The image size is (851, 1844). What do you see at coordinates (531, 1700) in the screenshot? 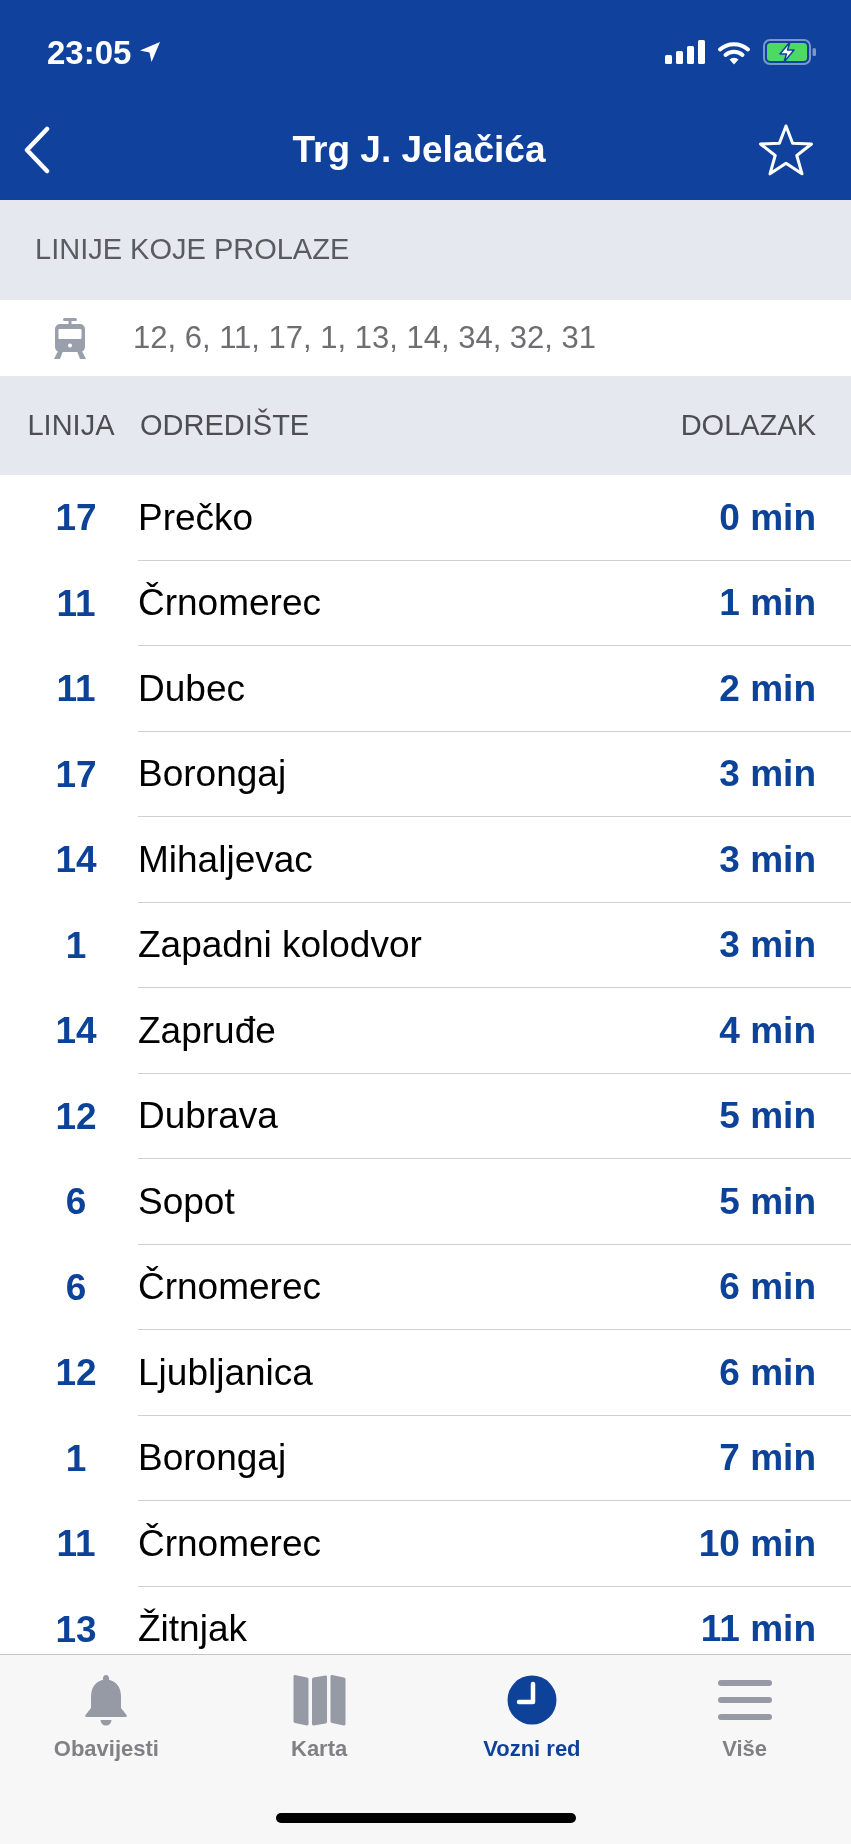
I see `clock-icon` at bounding box center [531, 1700].